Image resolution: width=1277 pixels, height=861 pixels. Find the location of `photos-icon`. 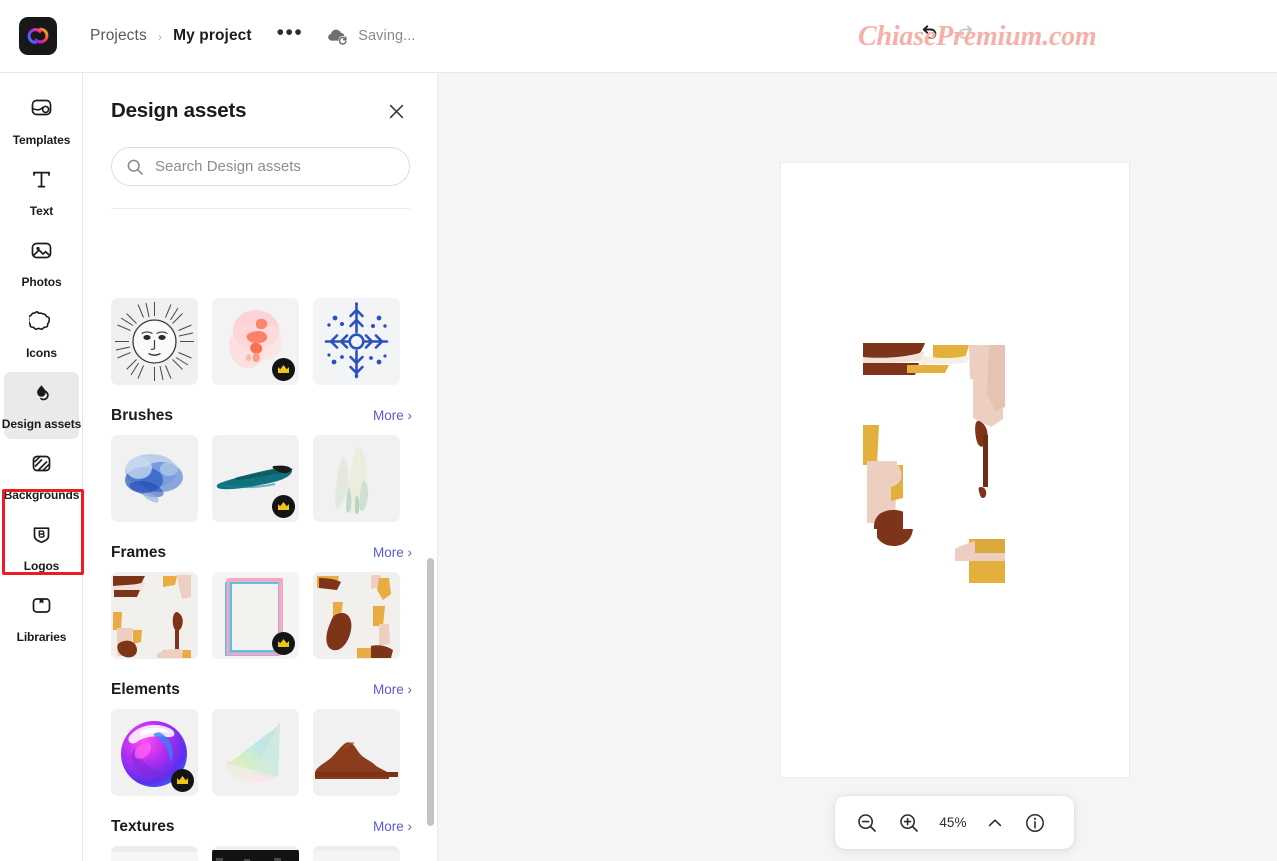

photos-icon is located at coordinates (41, 253).